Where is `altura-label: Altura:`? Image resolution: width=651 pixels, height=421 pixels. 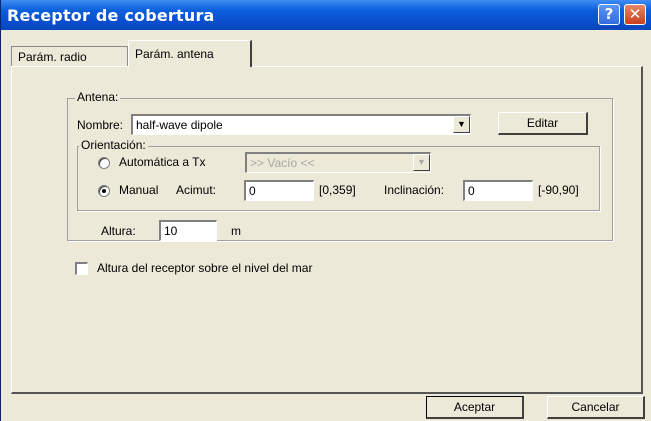
altura-label: Altura: is located at coordinates (118, 231).